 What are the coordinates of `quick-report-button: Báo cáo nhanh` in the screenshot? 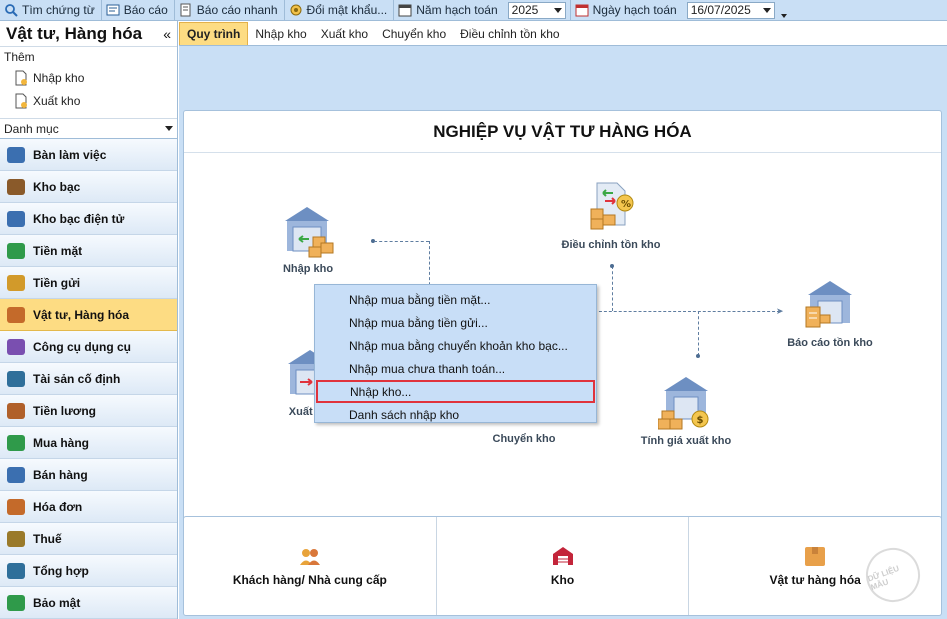 It's located at (230, 10).